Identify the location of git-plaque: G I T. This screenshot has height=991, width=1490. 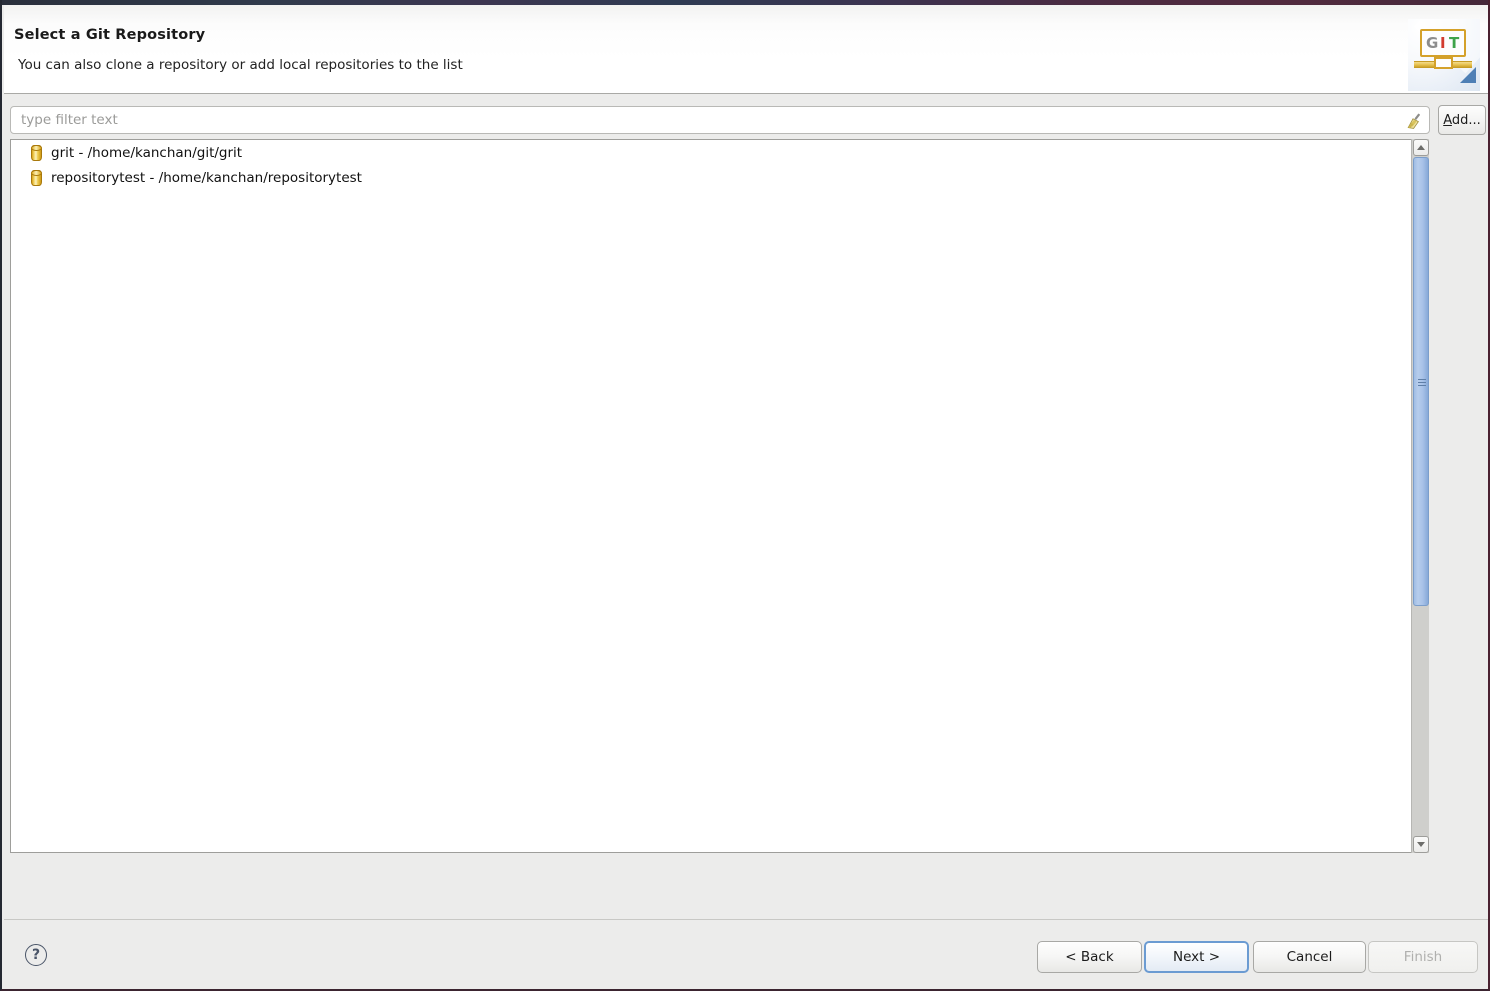
(1443, 43).